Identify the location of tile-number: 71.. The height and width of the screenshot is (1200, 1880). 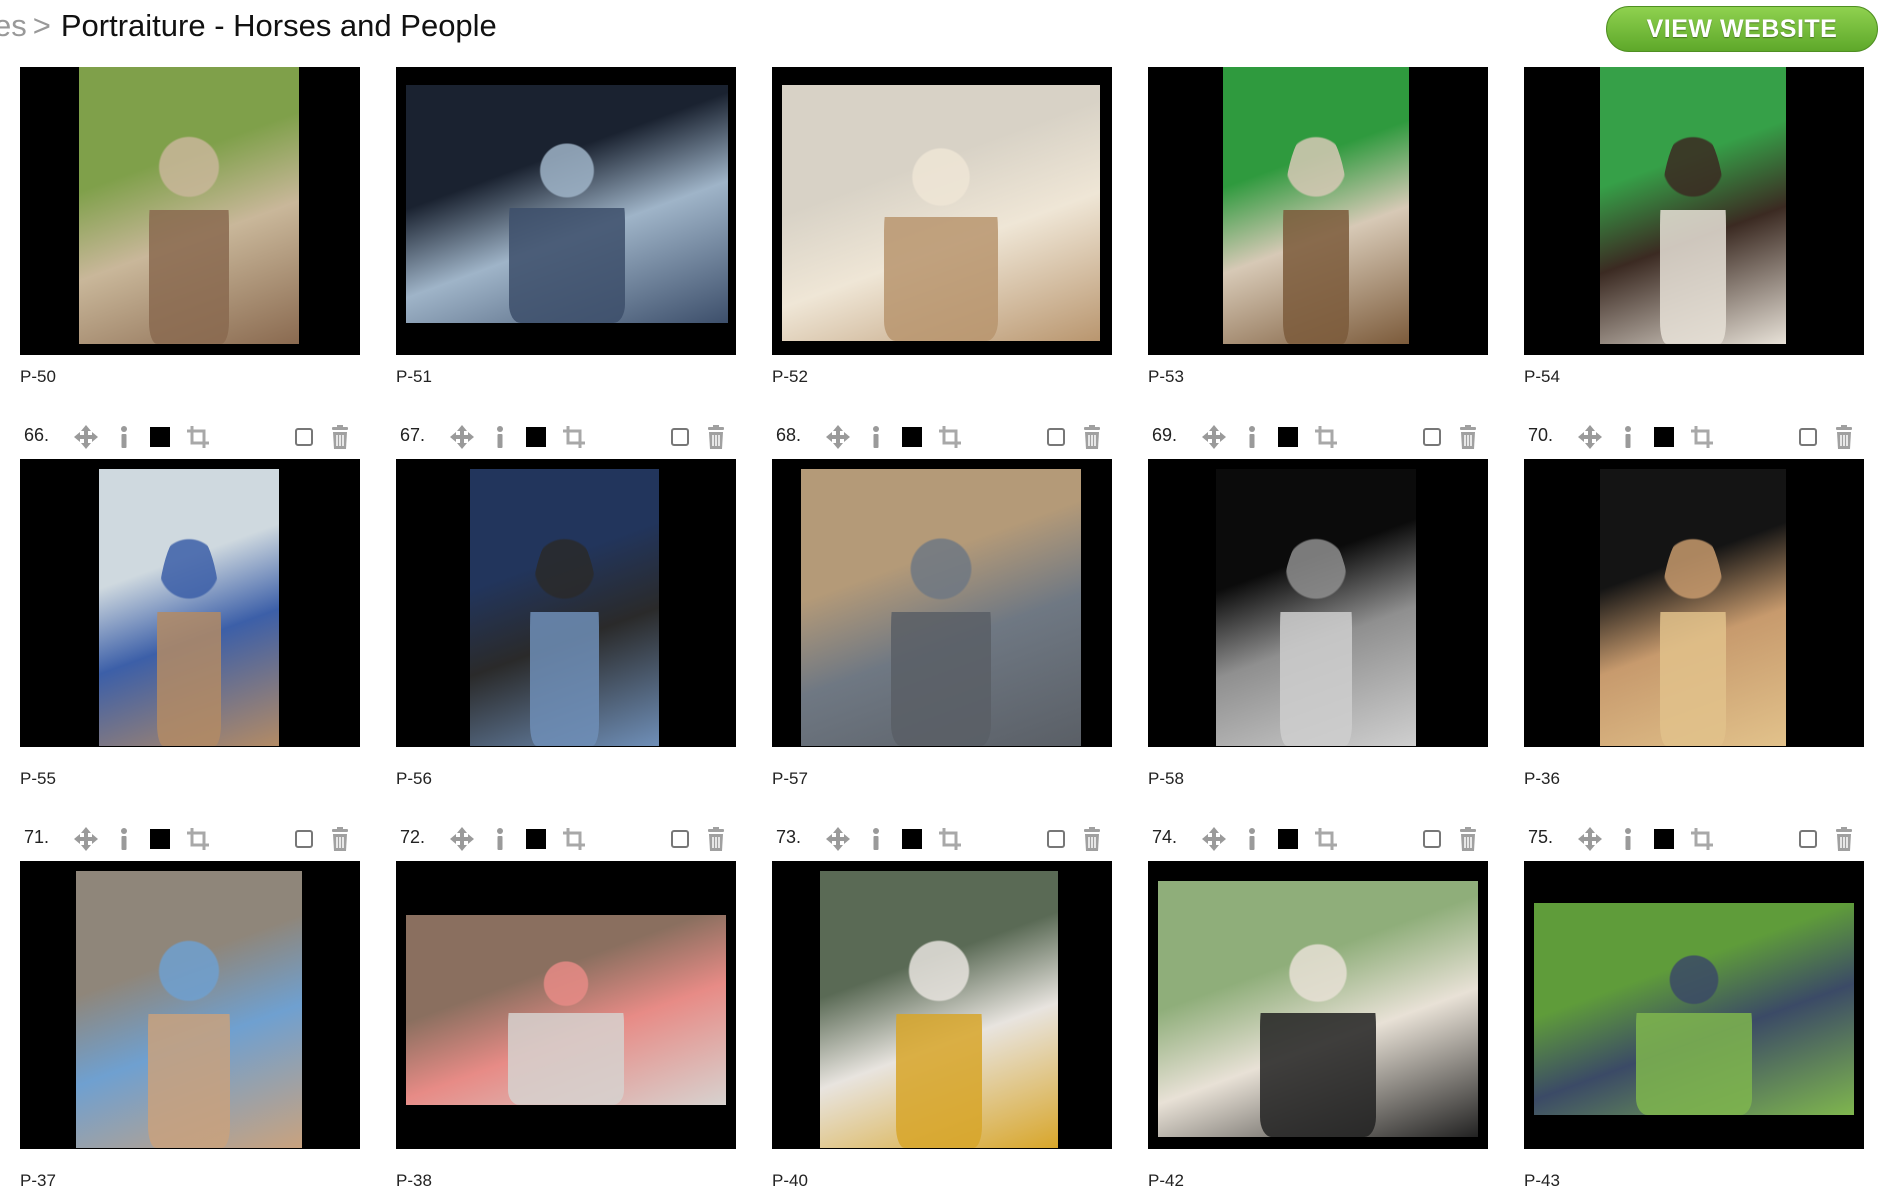
(37, 837).